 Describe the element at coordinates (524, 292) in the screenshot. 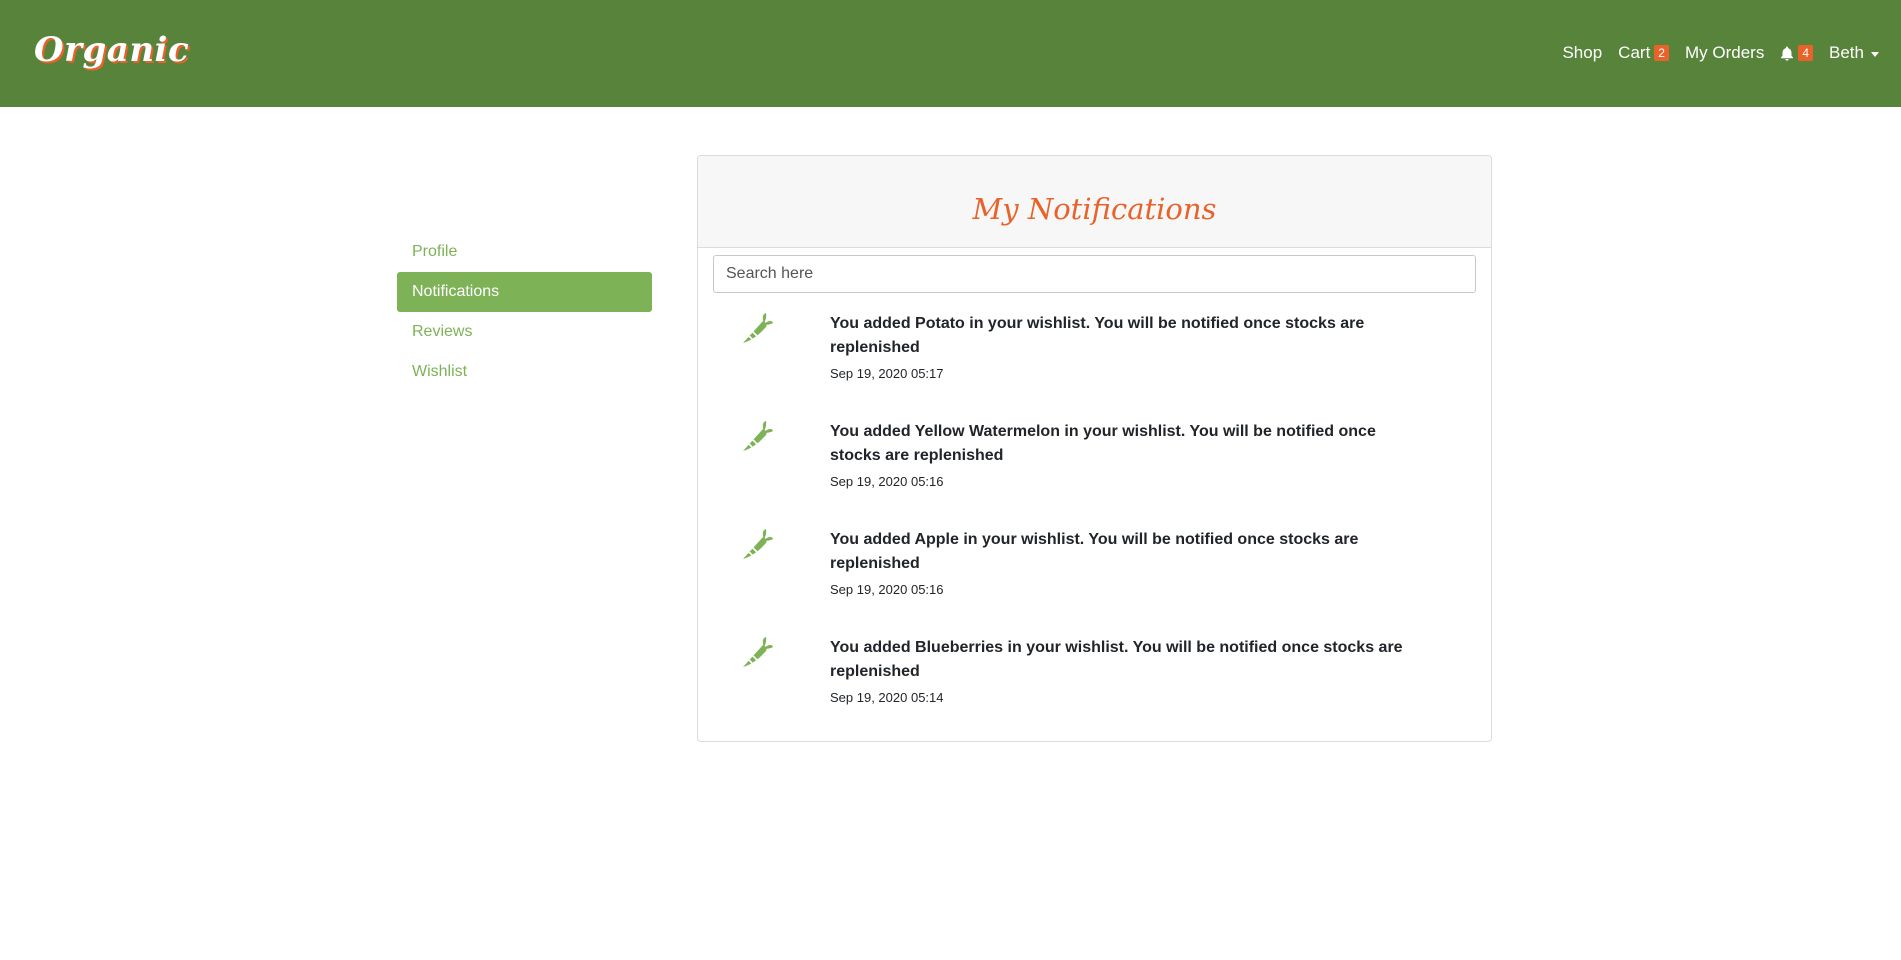

I see `sidebar-item-notifications: Notifications` at that location.